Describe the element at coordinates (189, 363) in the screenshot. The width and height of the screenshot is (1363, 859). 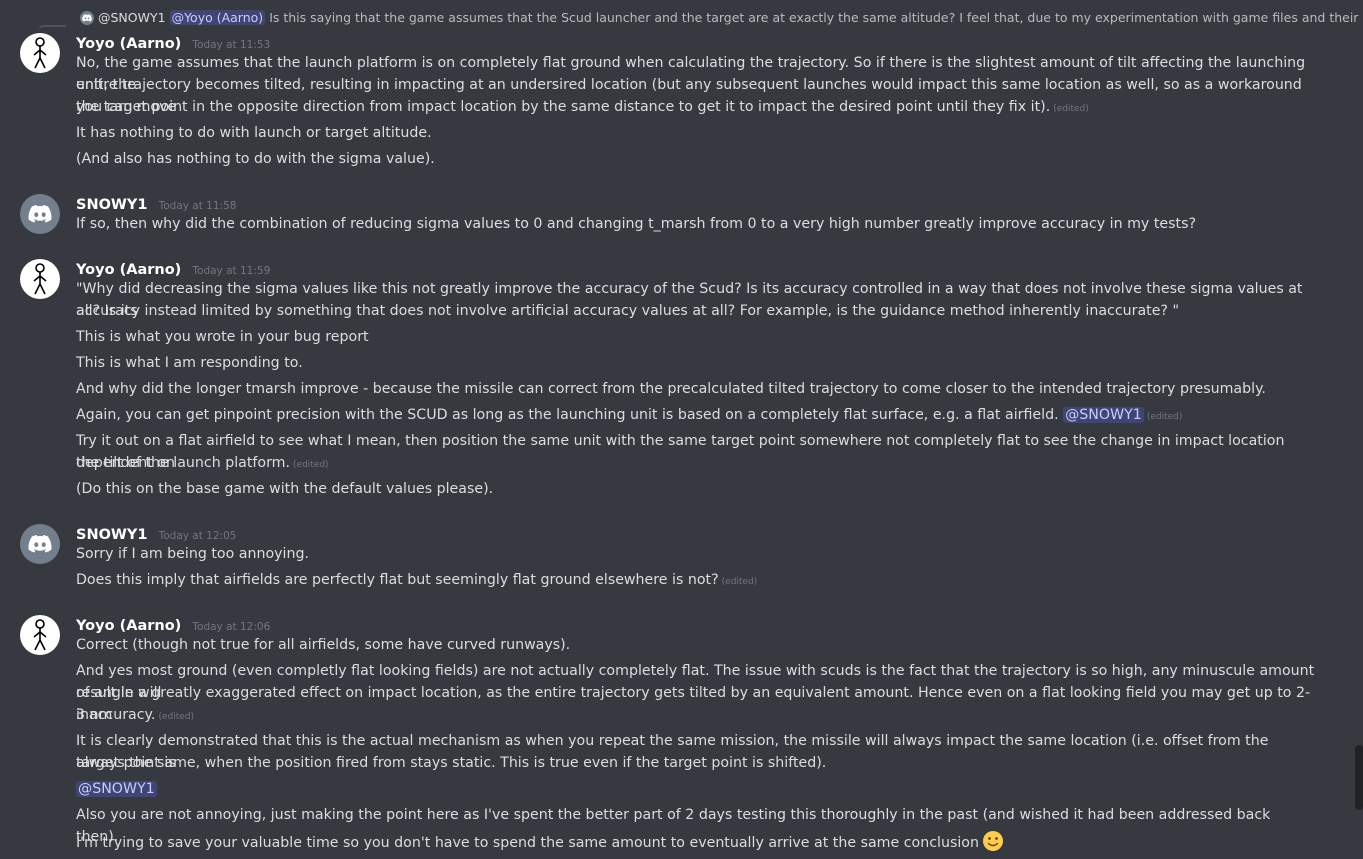
I see `message-line: This is what I am responding to.` at that location.